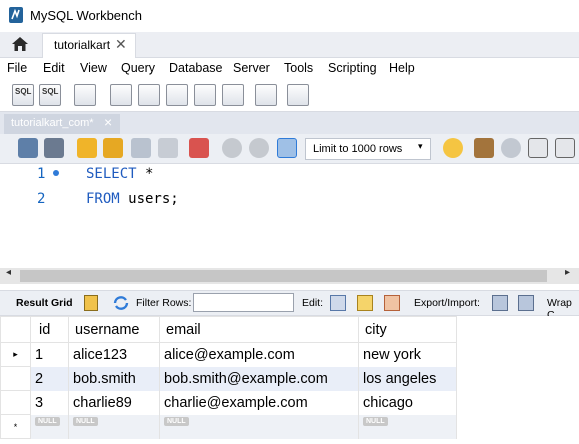 This screenshot has width=579, height=444. What do you see at coordinates (407, 329) in the screenshot?
I see `column-header-city: city` at bounding box center [407, 329].